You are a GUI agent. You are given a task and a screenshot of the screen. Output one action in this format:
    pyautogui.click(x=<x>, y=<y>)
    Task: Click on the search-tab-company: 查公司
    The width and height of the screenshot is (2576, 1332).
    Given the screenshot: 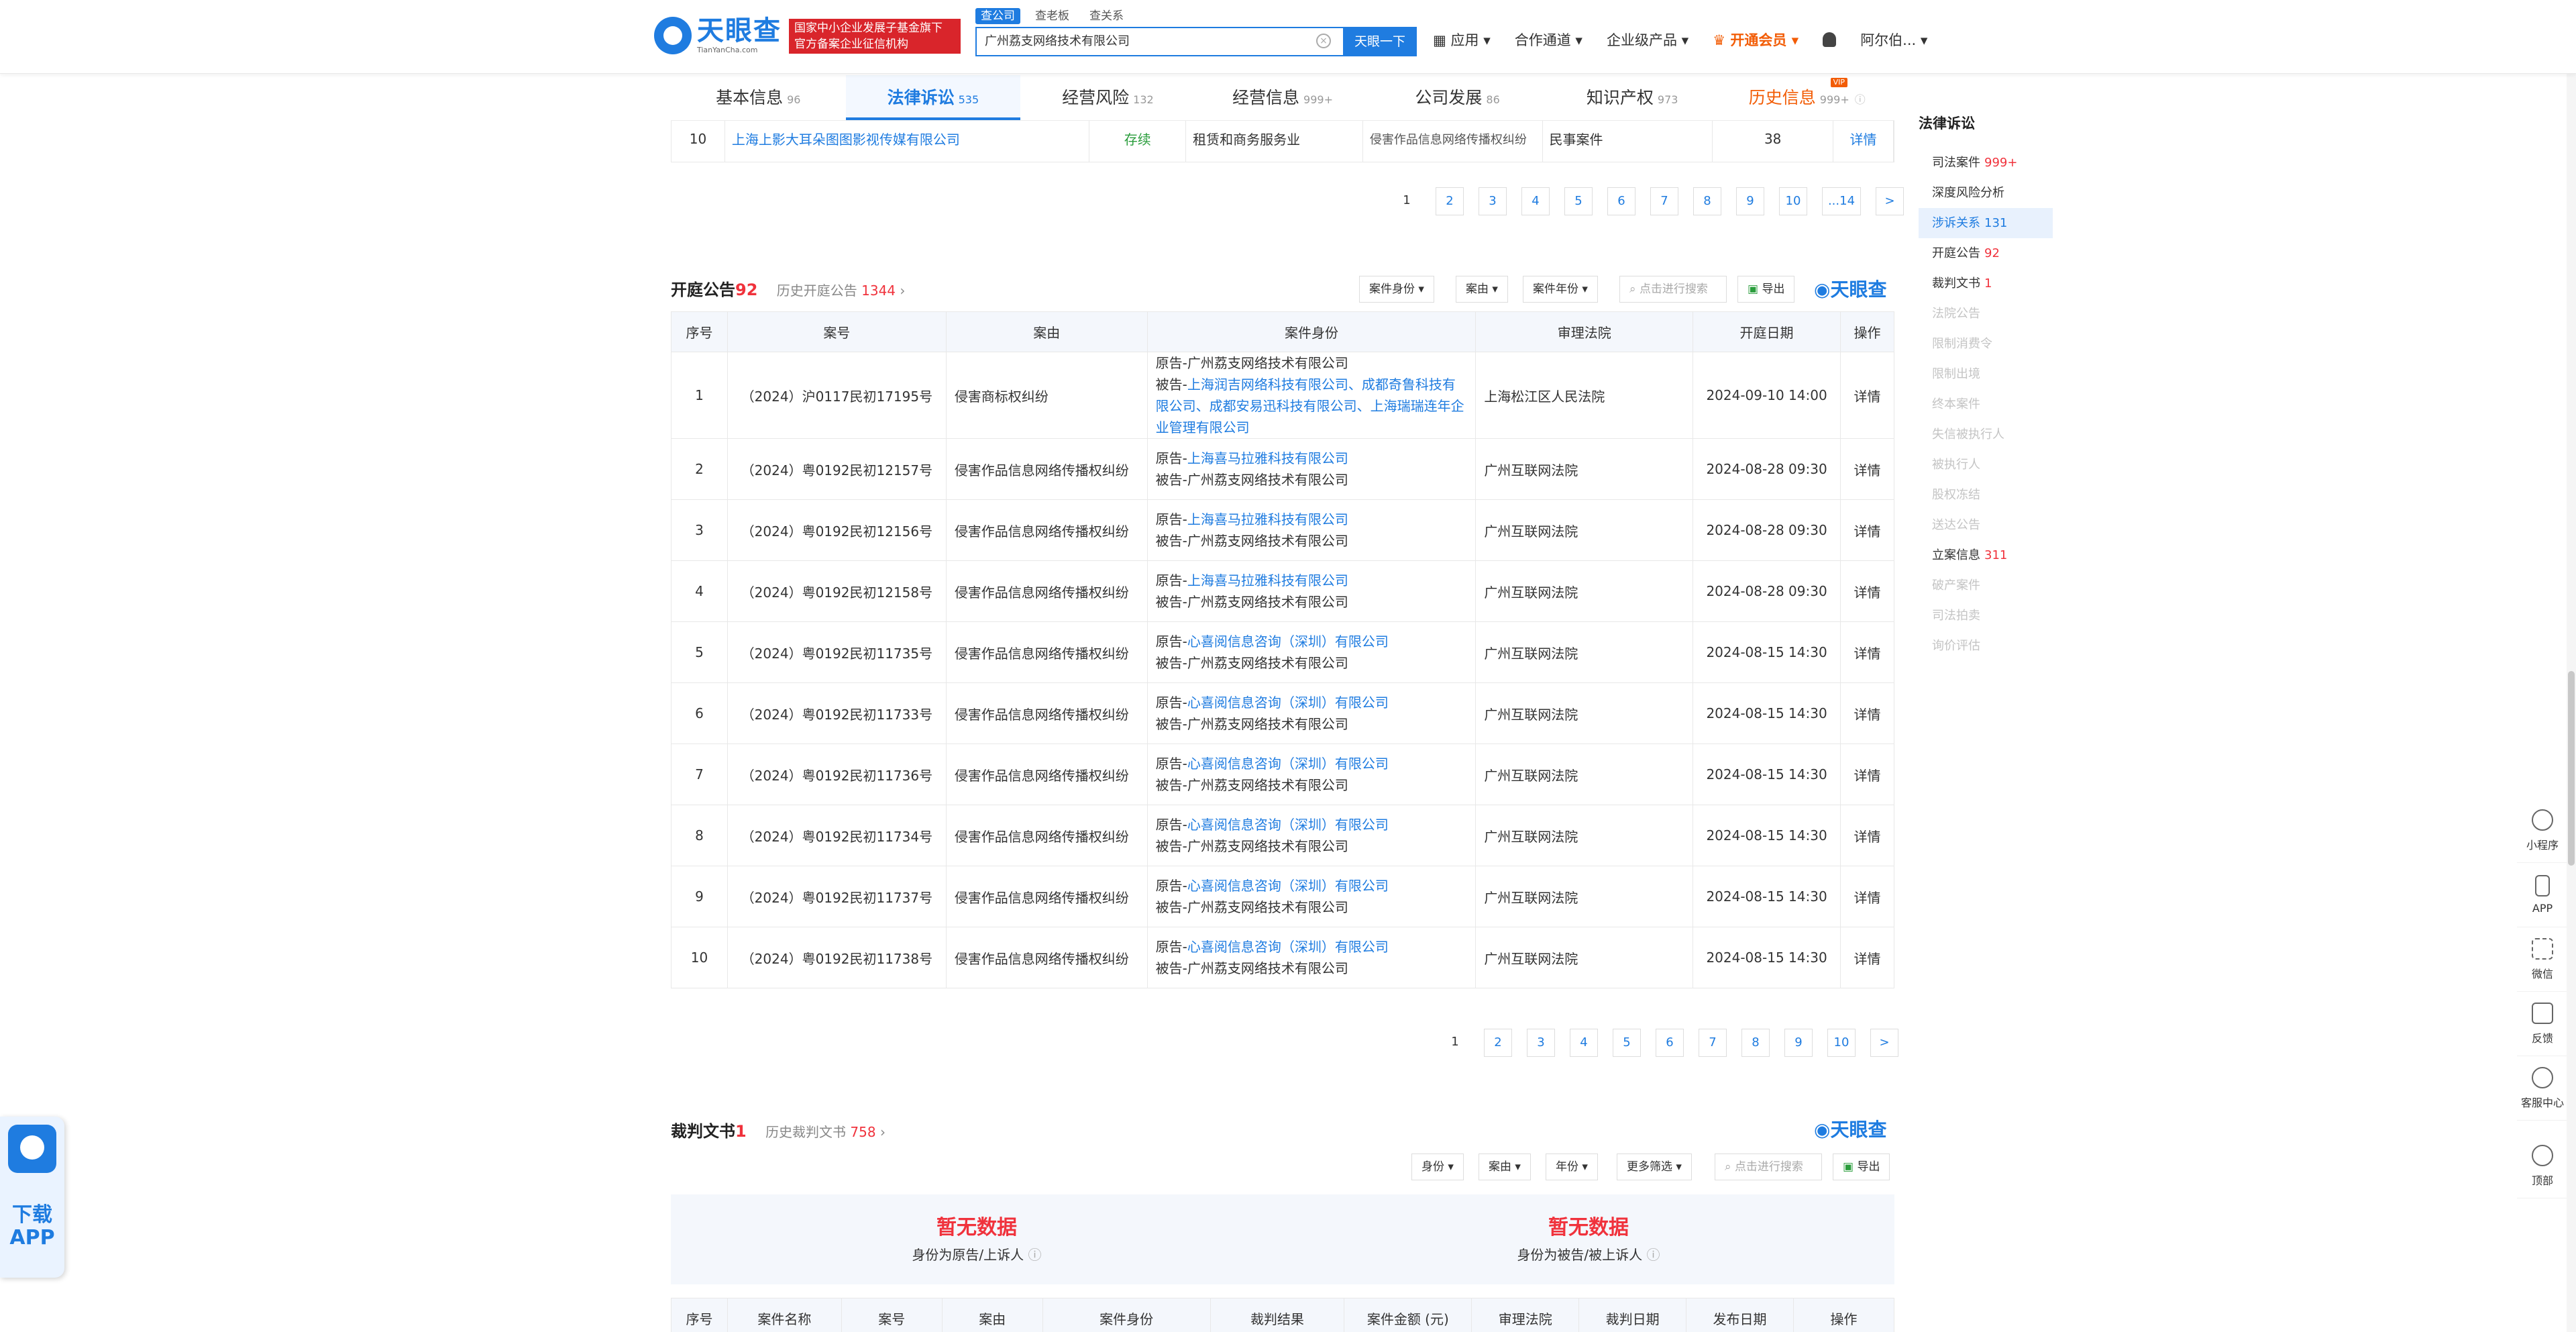 What is the action you would take?
    pyautogui.click(x=997, y=16)
    